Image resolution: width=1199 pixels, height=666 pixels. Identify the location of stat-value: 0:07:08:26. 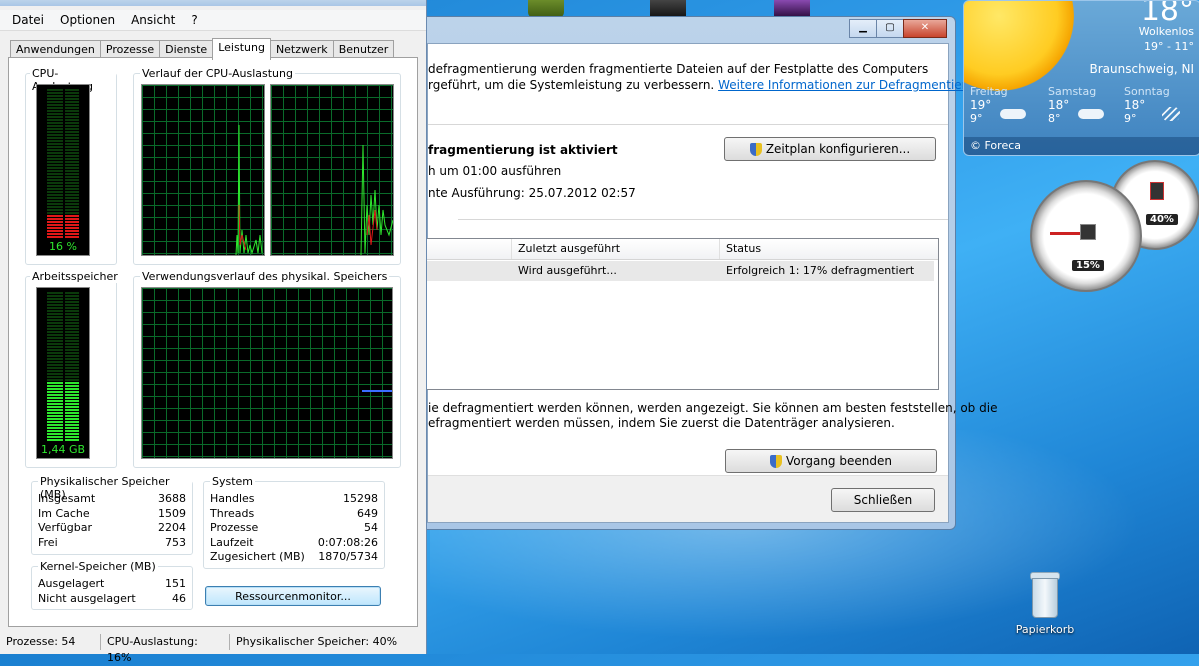
(347, 542).